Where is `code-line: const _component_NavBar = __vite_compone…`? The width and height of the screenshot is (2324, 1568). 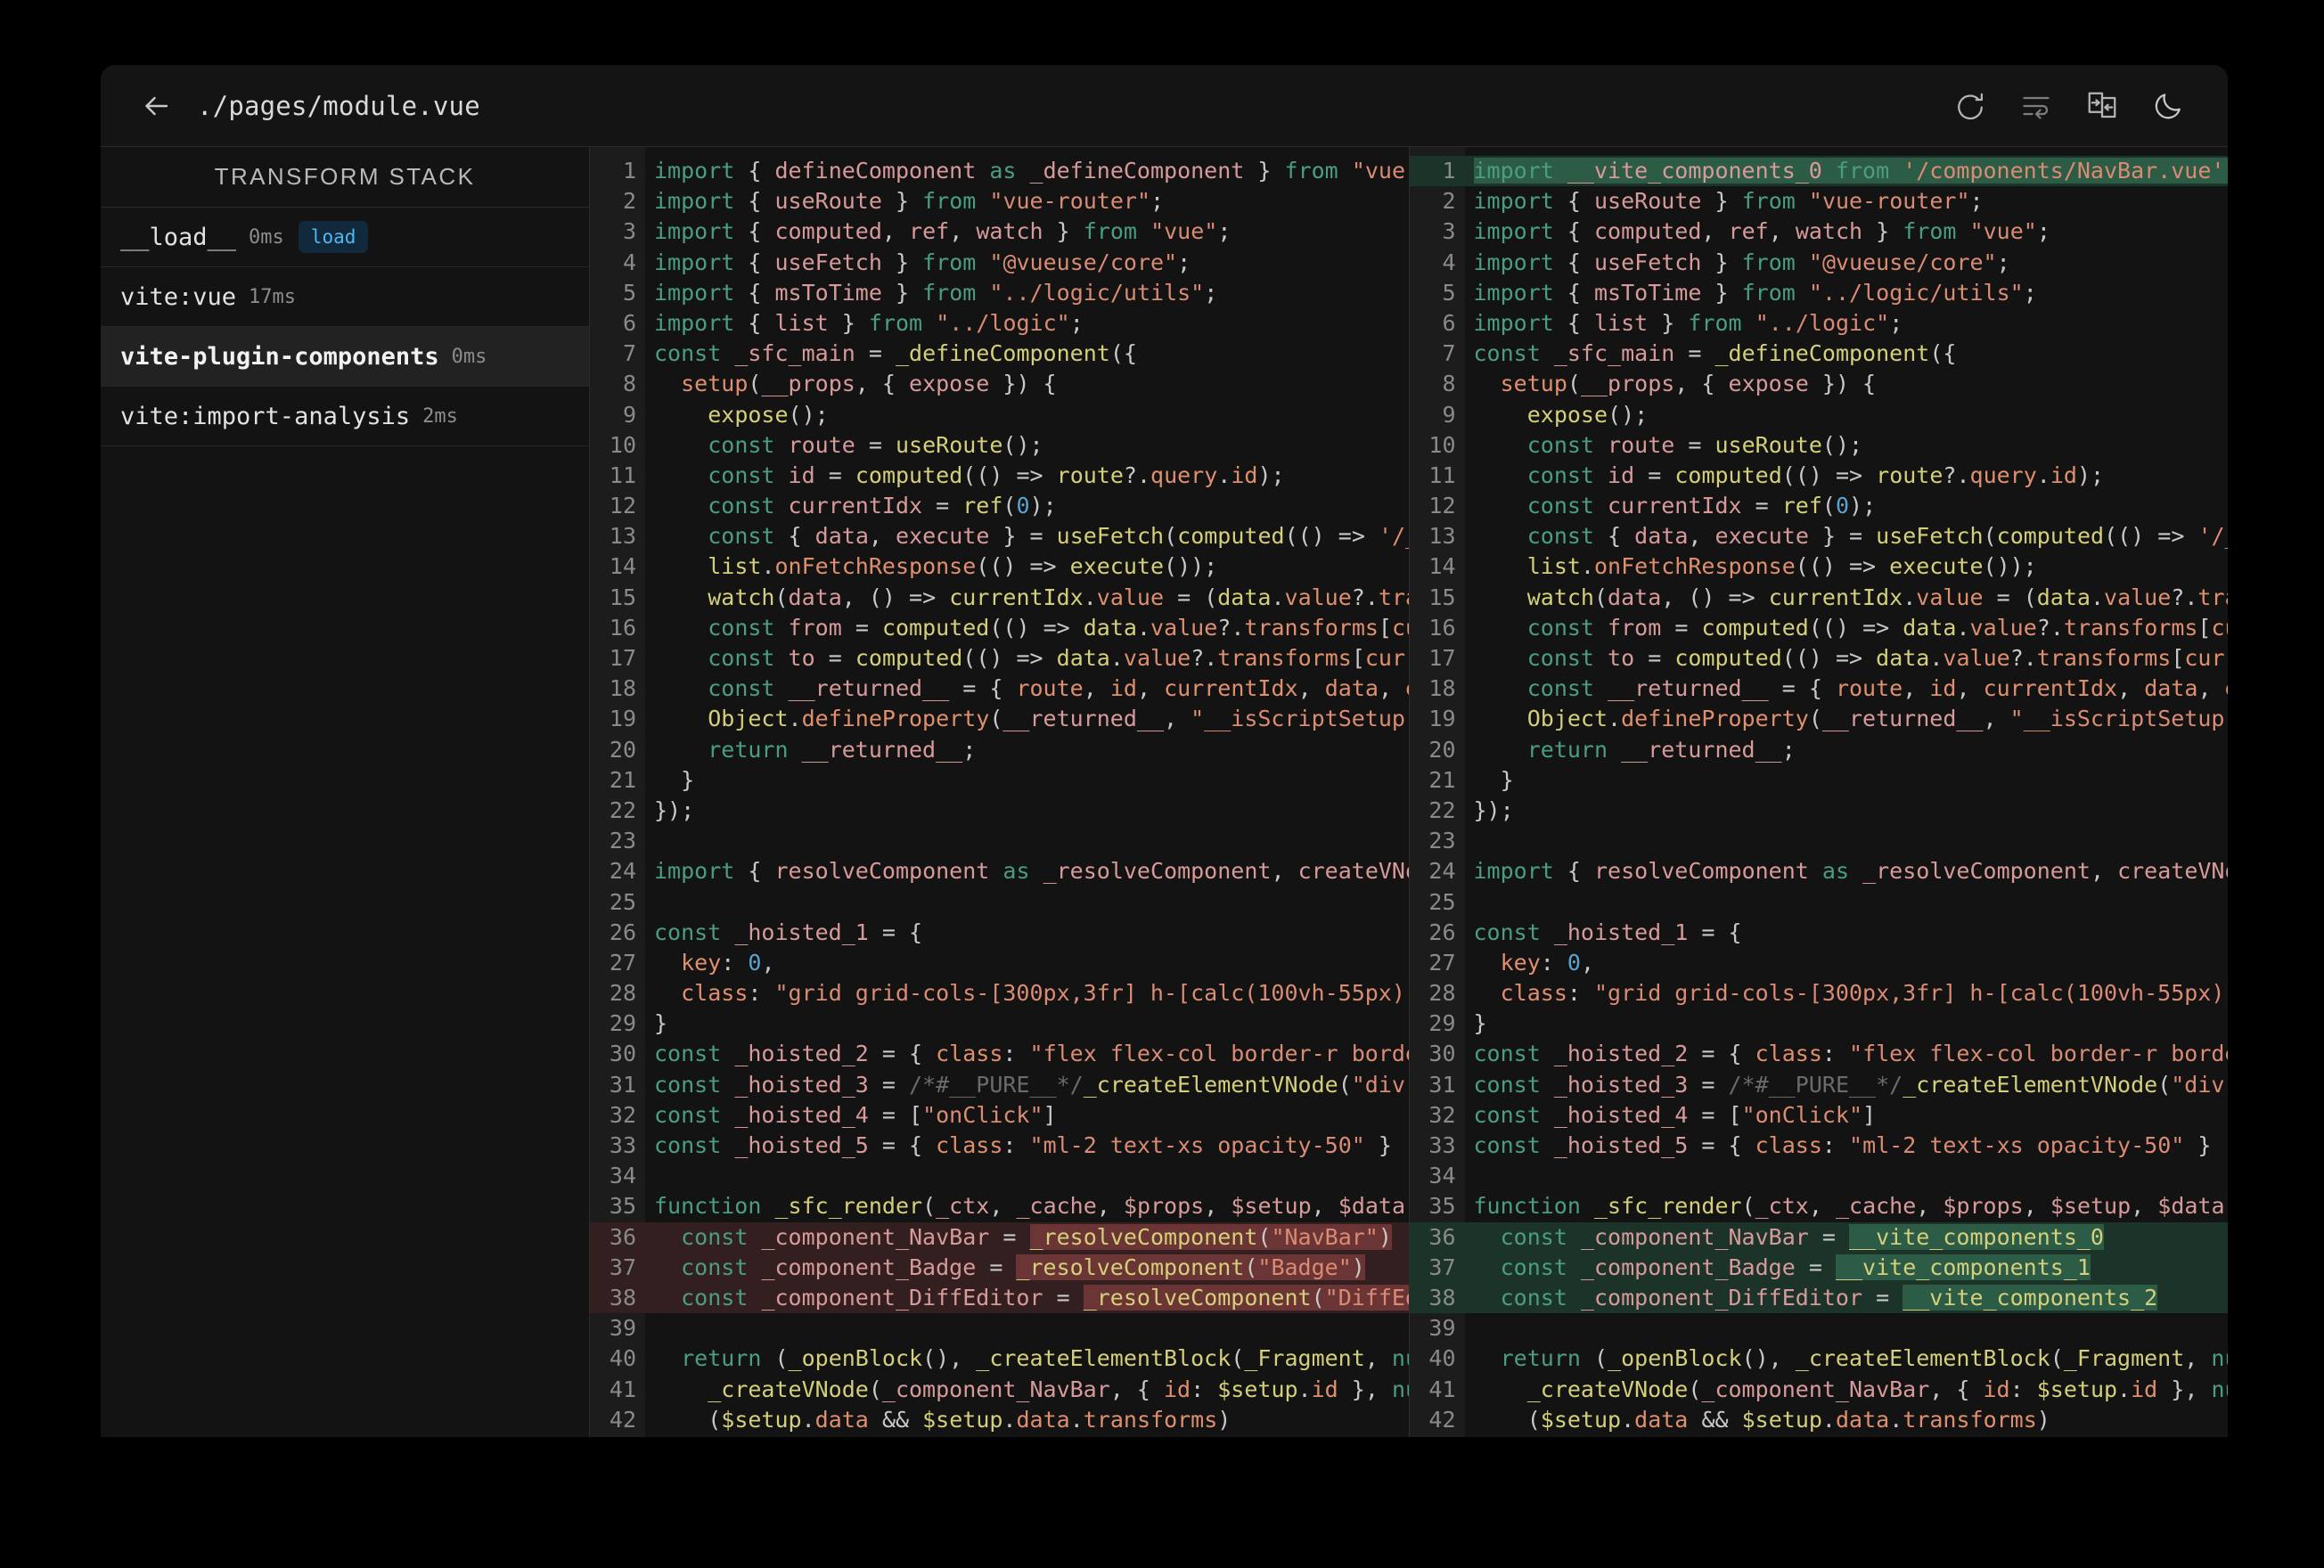
code-line: const _component_NavBar = __vite_compone… is located at coordinates (1846, 1237).